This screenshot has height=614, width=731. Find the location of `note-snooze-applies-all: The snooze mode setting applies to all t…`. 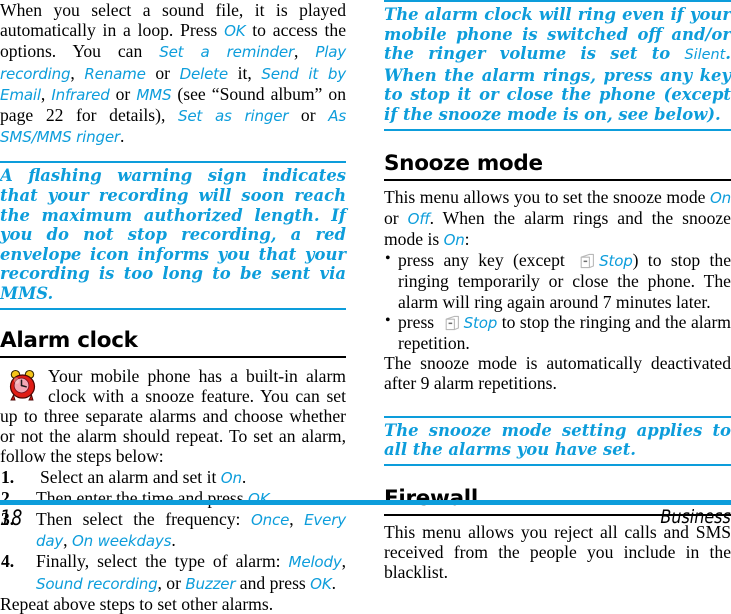

note-snooze-applies-all: The snooze mode setting applies to all t… is located at coordinates (557, 440).